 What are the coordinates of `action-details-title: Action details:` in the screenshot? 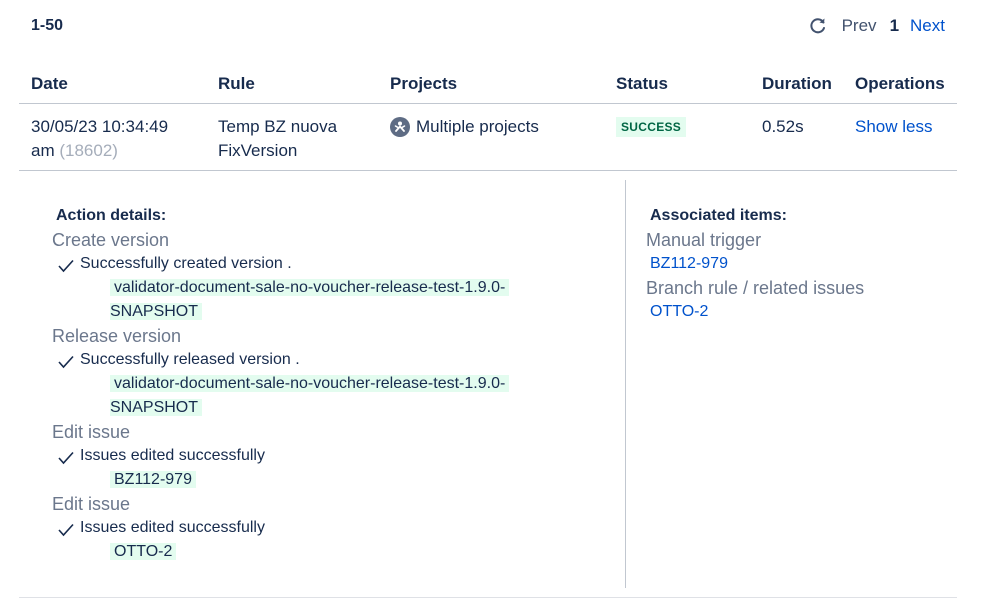 It's located at (111, 215).